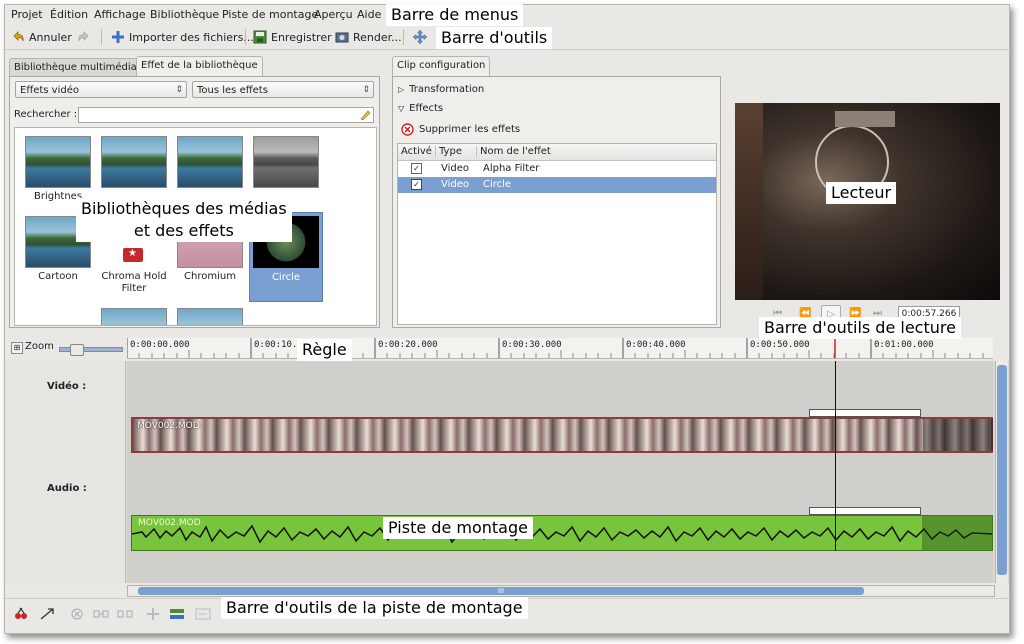 This screenshot has width=1024, height=644. Describe the element at coordinates (366, 90) in the screenshot. I see `chevron-updown-icon: ⇕` at that location.